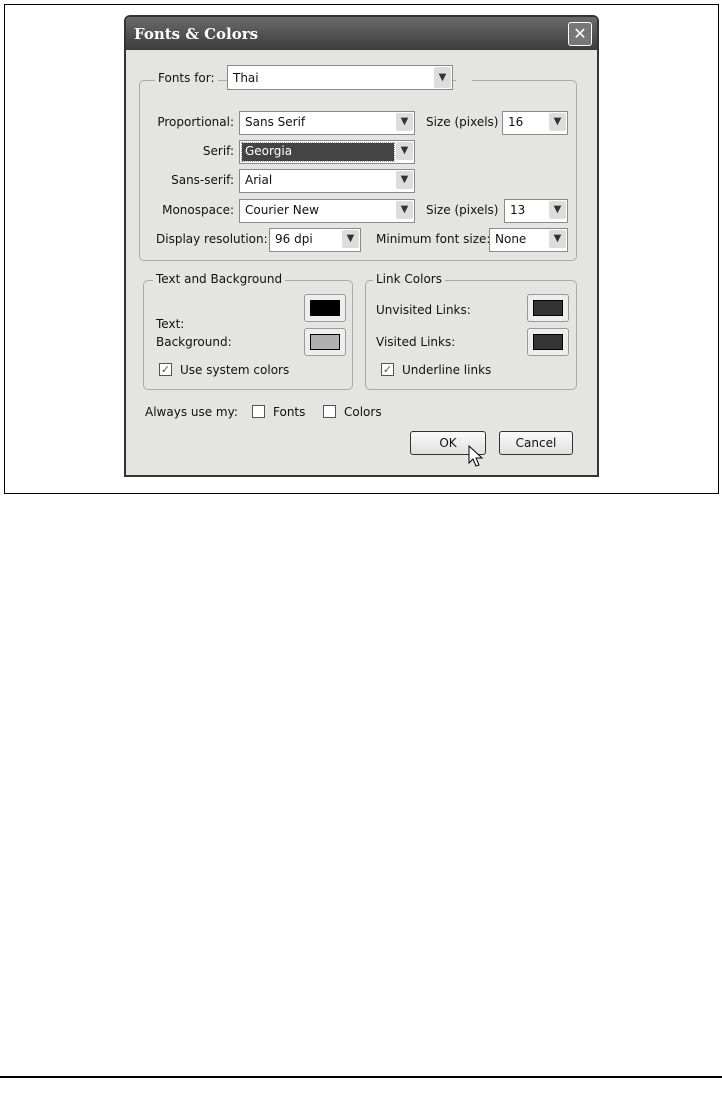 This screenshot has width=722, height=1106. I want to click on text-color-button, so click(325, 308).